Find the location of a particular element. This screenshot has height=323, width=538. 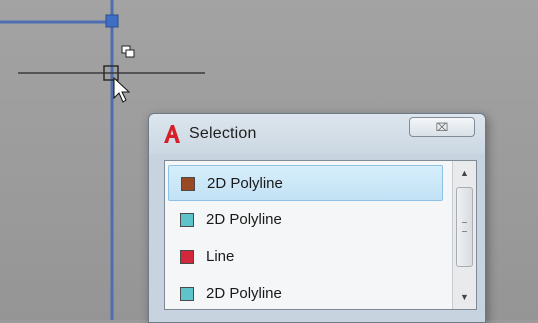

scroll-down-icon: ▼ is located at coordinates (464, 297).